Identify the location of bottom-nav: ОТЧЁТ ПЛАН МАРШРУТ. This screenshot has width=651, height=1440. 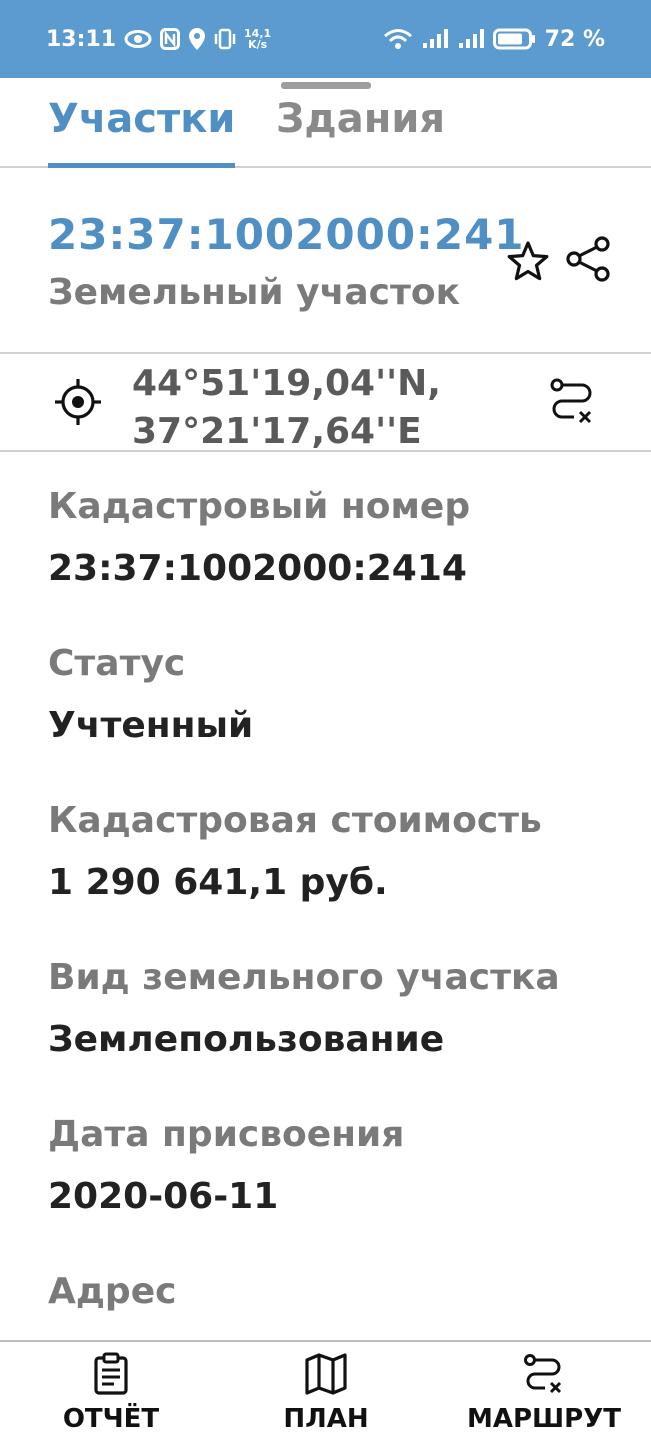
(325, 1390).